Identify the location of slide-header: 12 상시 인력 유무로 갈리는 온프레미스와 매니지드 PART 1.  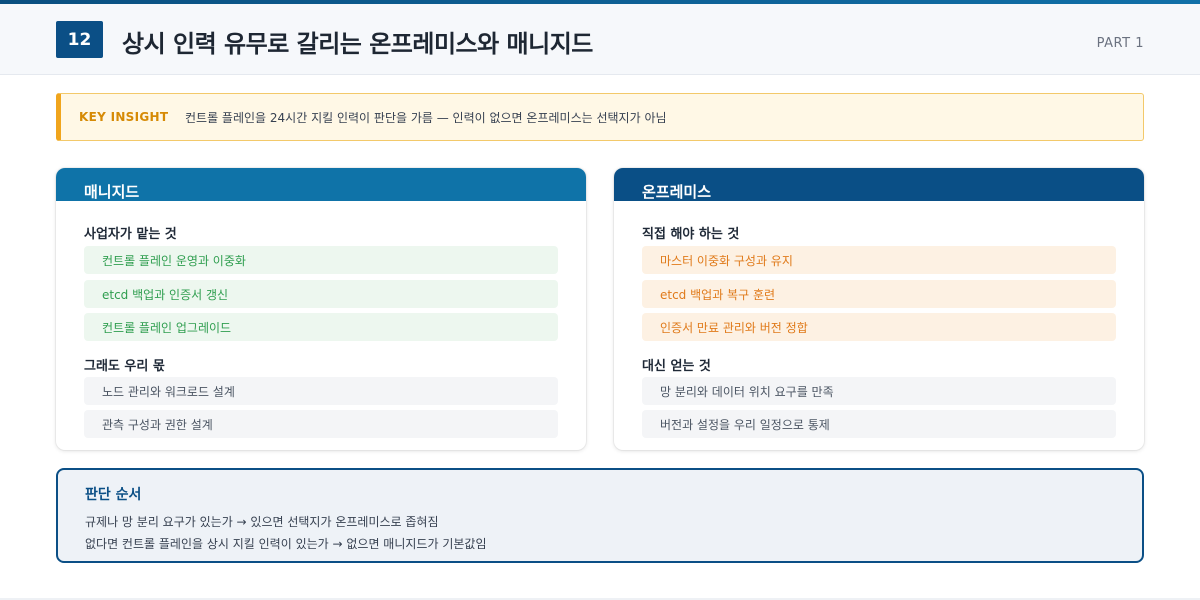
(600, 39).